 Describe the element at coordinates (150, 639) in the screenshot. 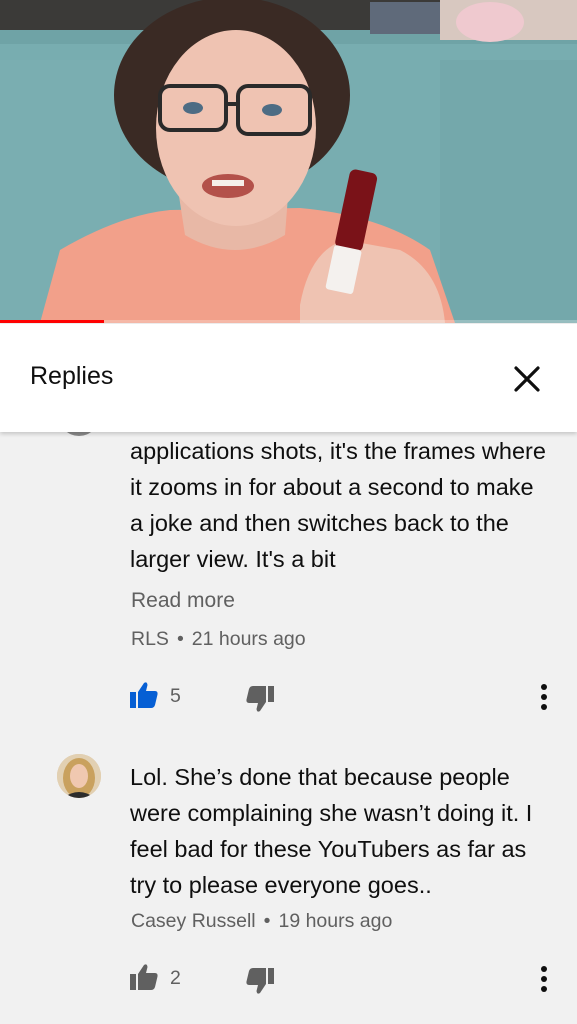

I see `comment-author: RLS` at that location.